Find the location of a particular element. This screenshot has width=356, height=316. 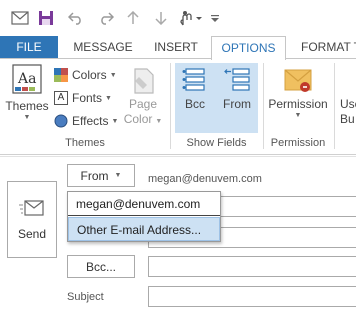

tab-message: MESSAGE is located at coordinates (103, 47).